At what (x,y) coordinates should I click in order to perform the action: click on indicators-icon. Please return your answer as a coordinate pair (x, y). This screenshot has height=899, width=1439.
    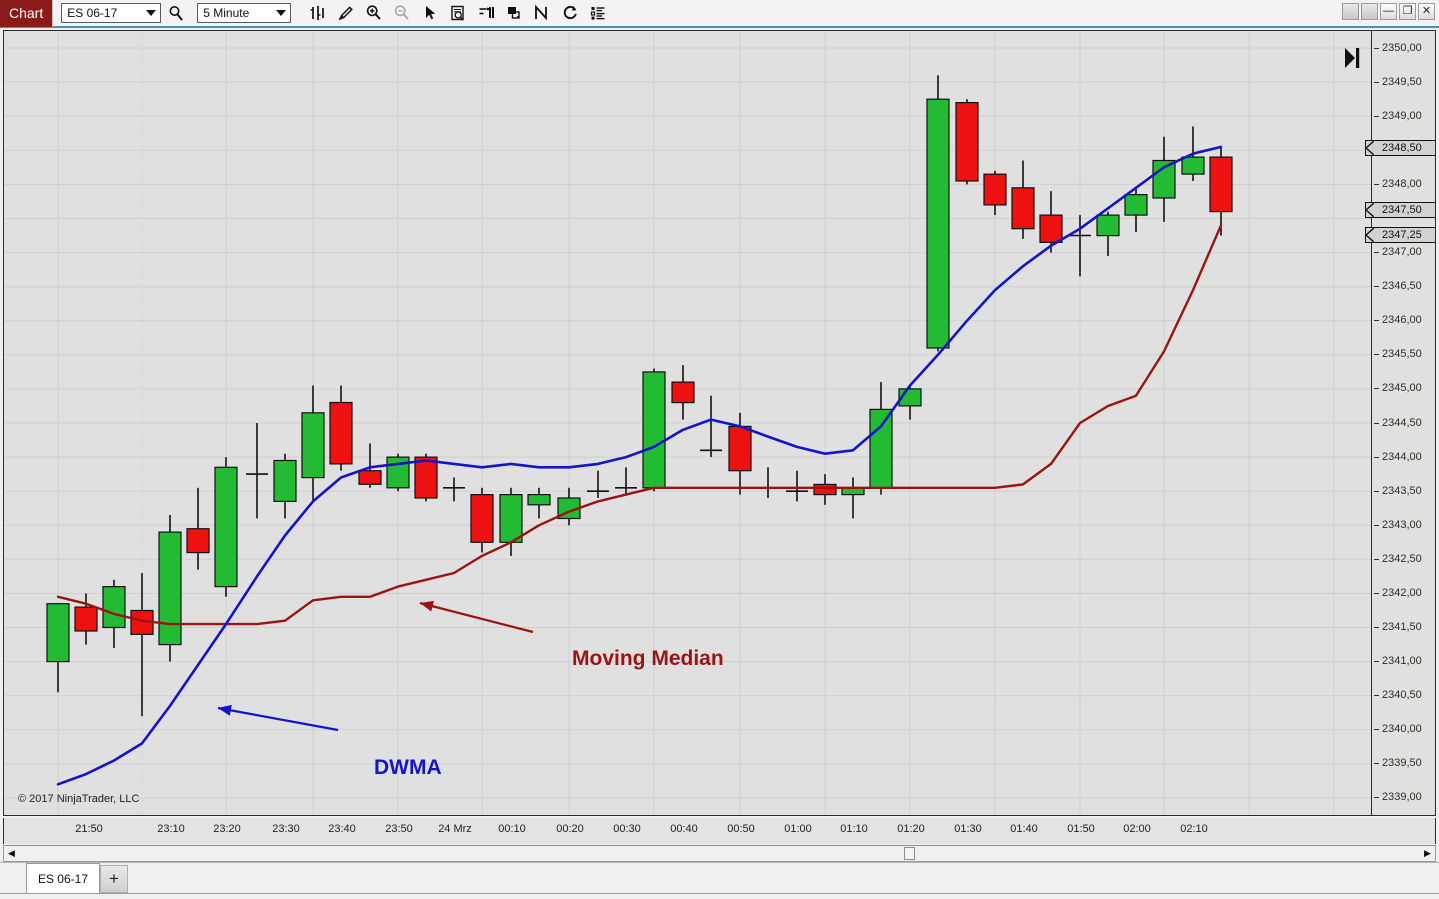
    Looking at the image, I should click on (486, 13).